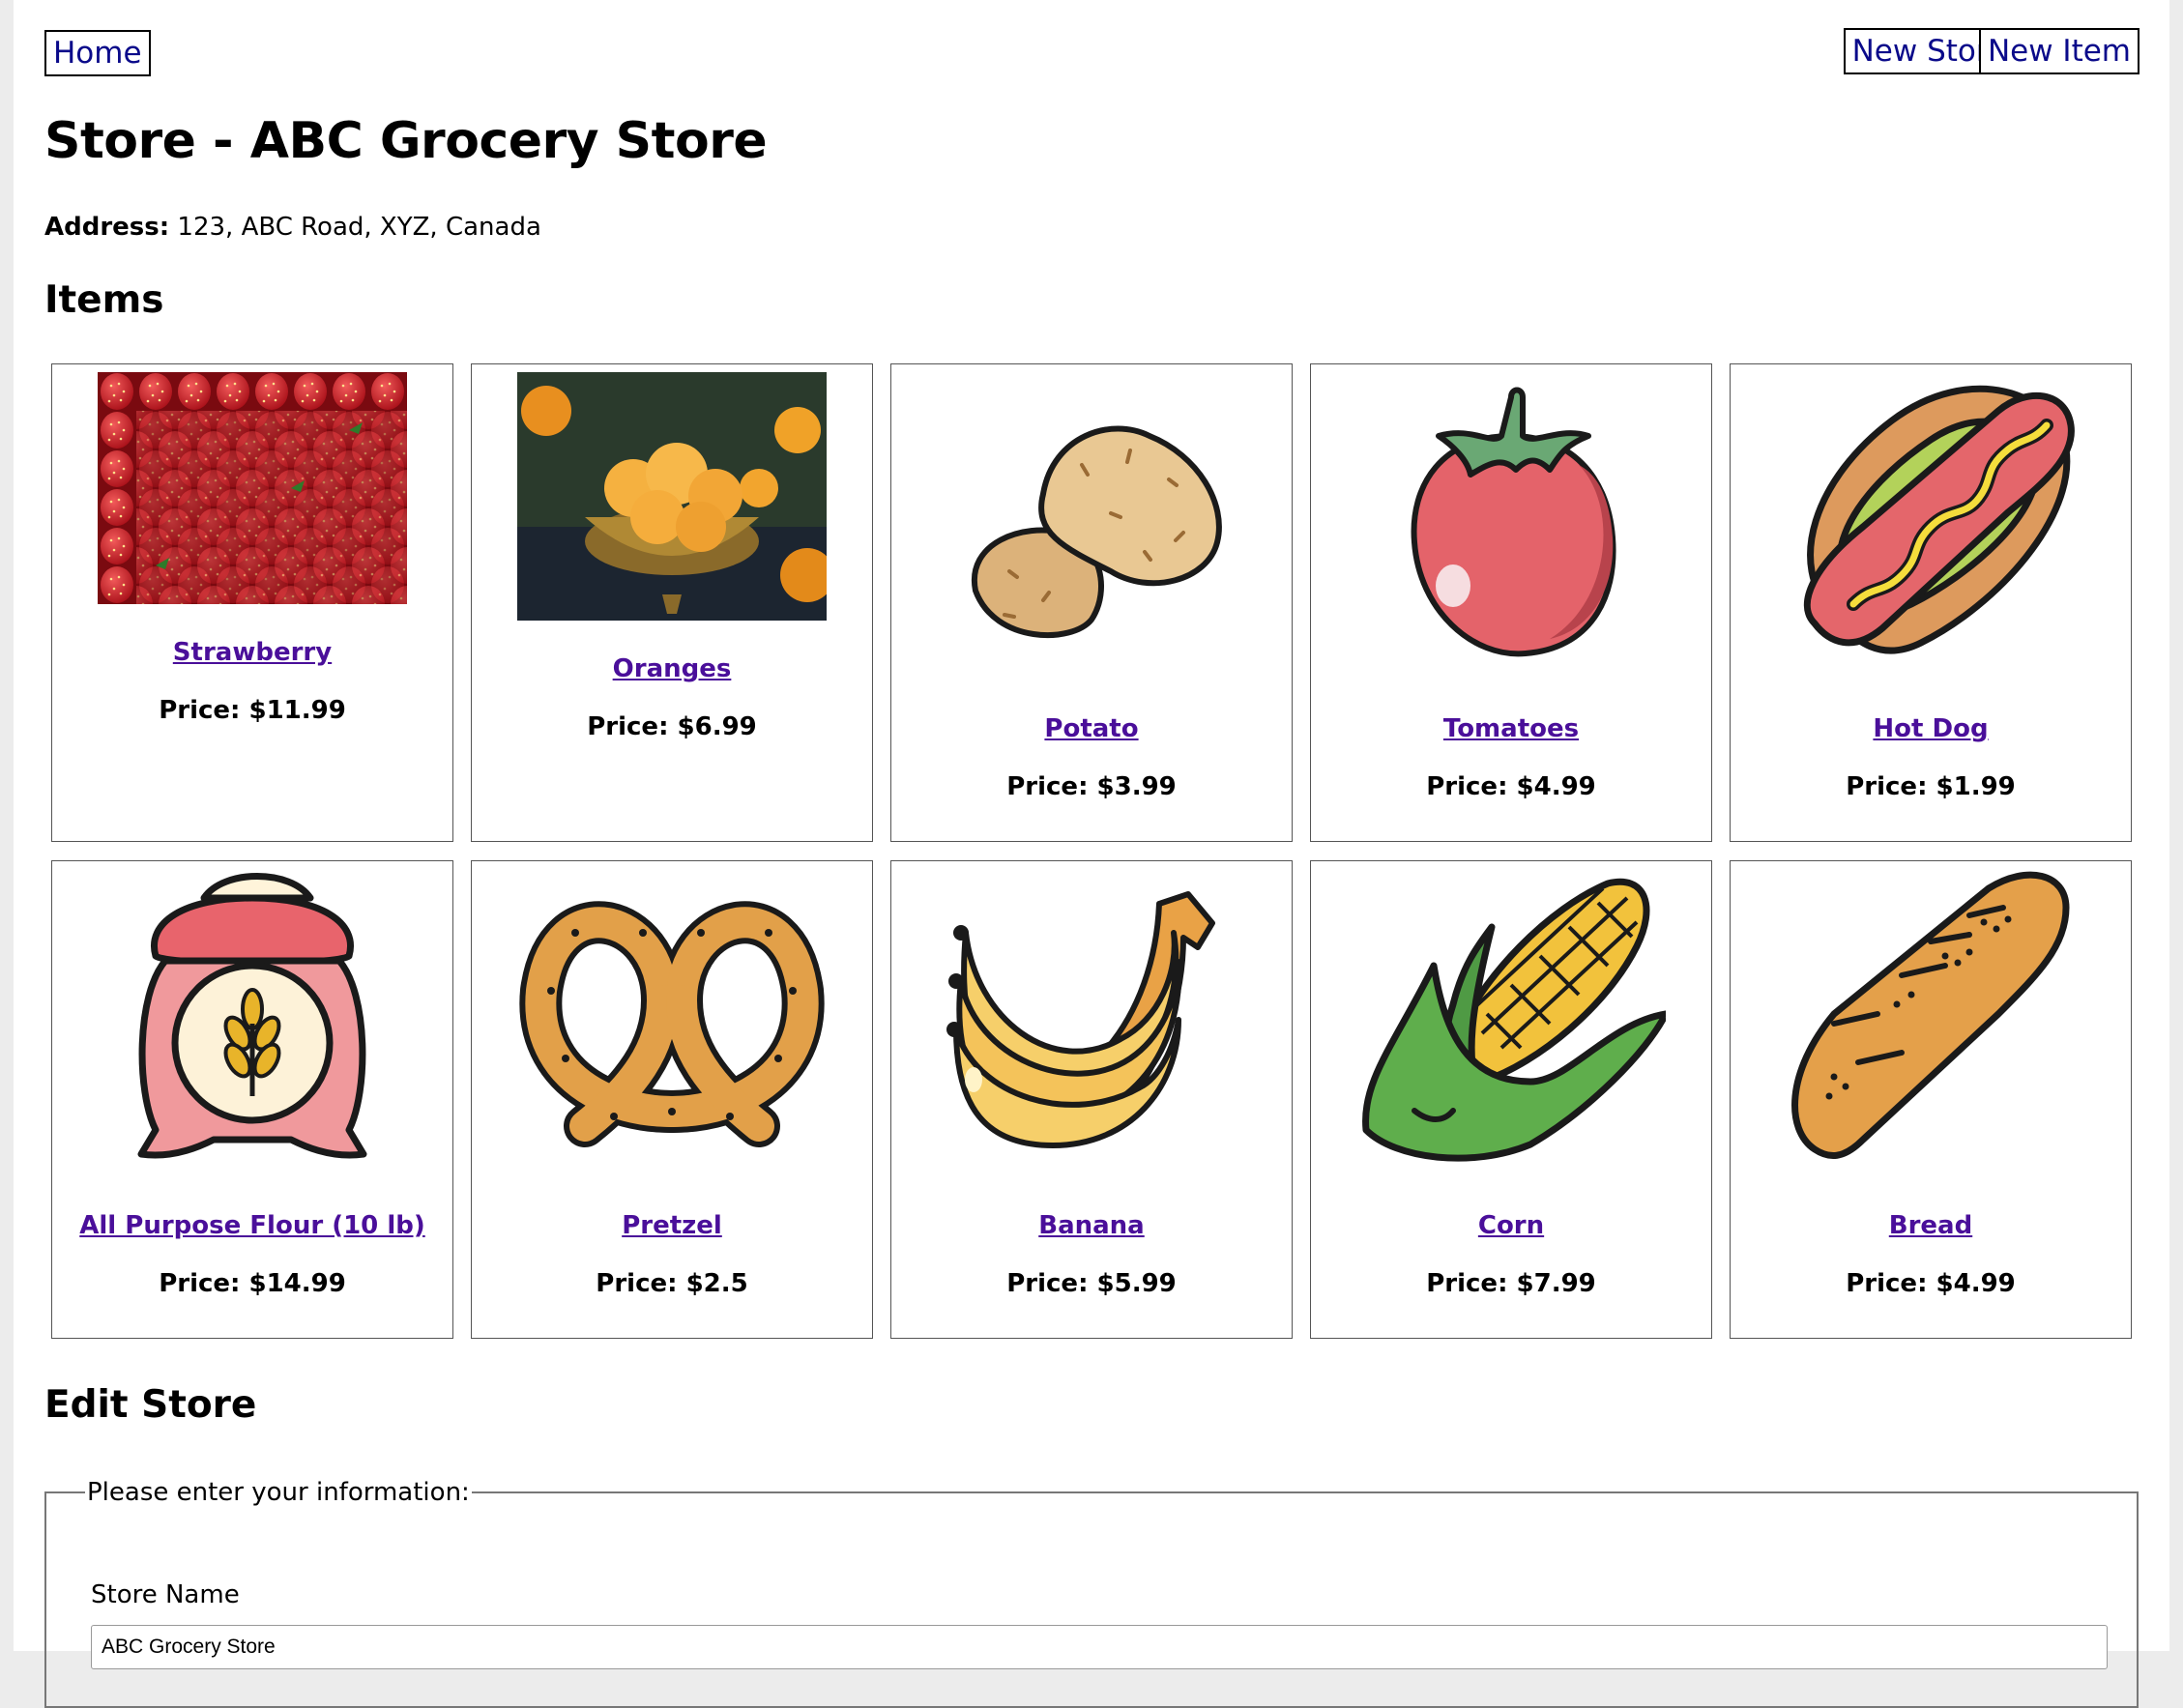  I want to click on page-title: Store - ABC Grocery Store, so click(406, 141).